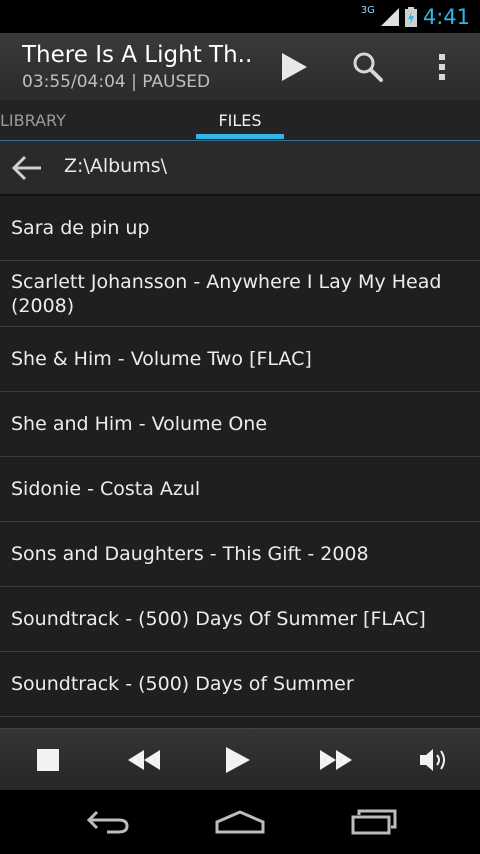 The height and width of the screenshot is (854, 480). Describe the element at coordinates (240, 228) in the screenshot. I see `list-item: Sara de pin up` at that location.